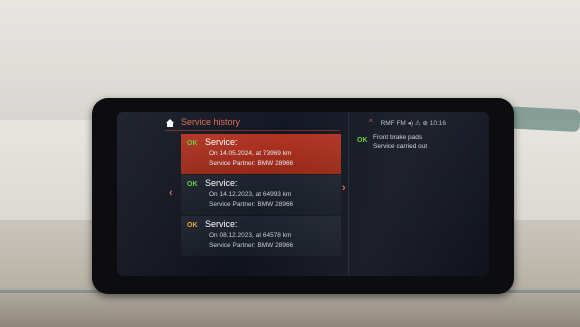 The height and width of the screenshot is (327, 580). I want to click on detail-item: Front brake pads, so click(398, 137).